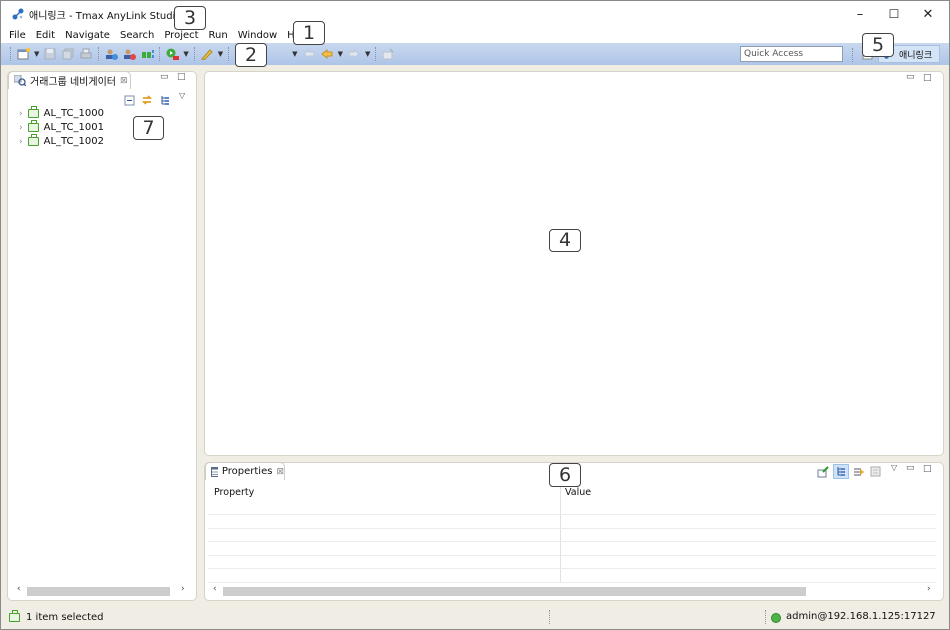  I want to click on tree-item: › AL_TC_1000, so click(61, 113).